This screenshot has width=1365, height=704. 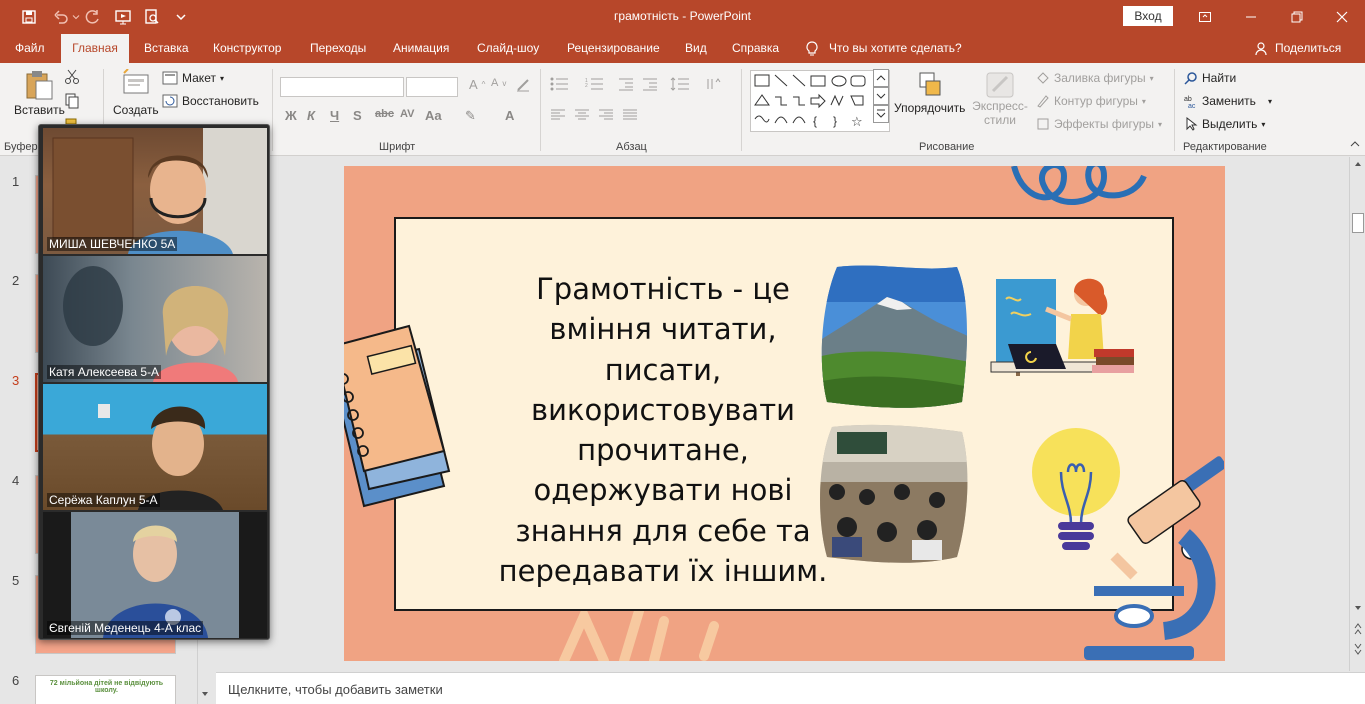 I want to click on clear-formatting-icon, so click(x=523, y=85).